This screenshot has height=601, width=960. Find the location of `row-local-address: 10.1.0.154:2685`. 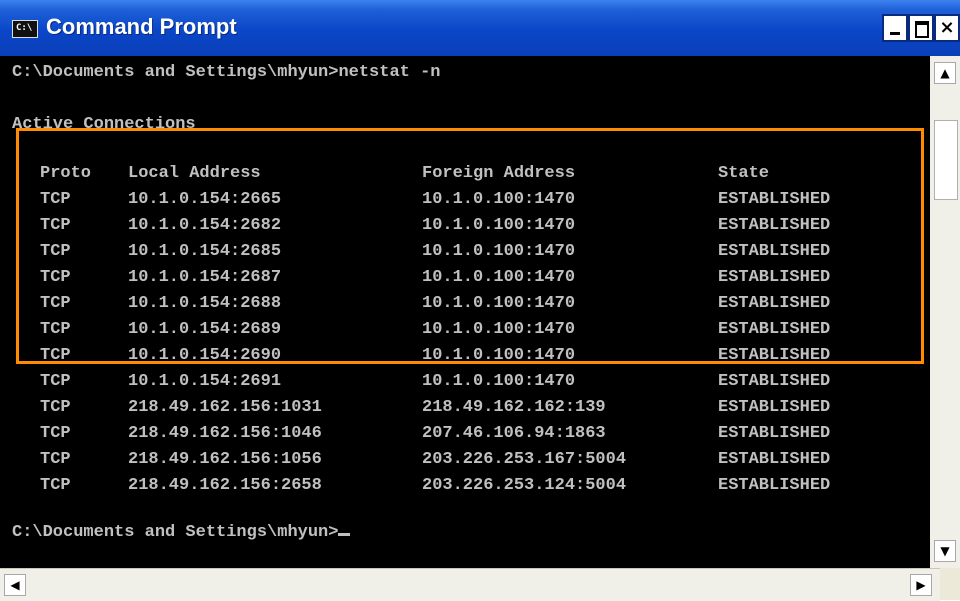

row-local-address: 10.1.0.154:2685 is located at coordinates (205, 251).